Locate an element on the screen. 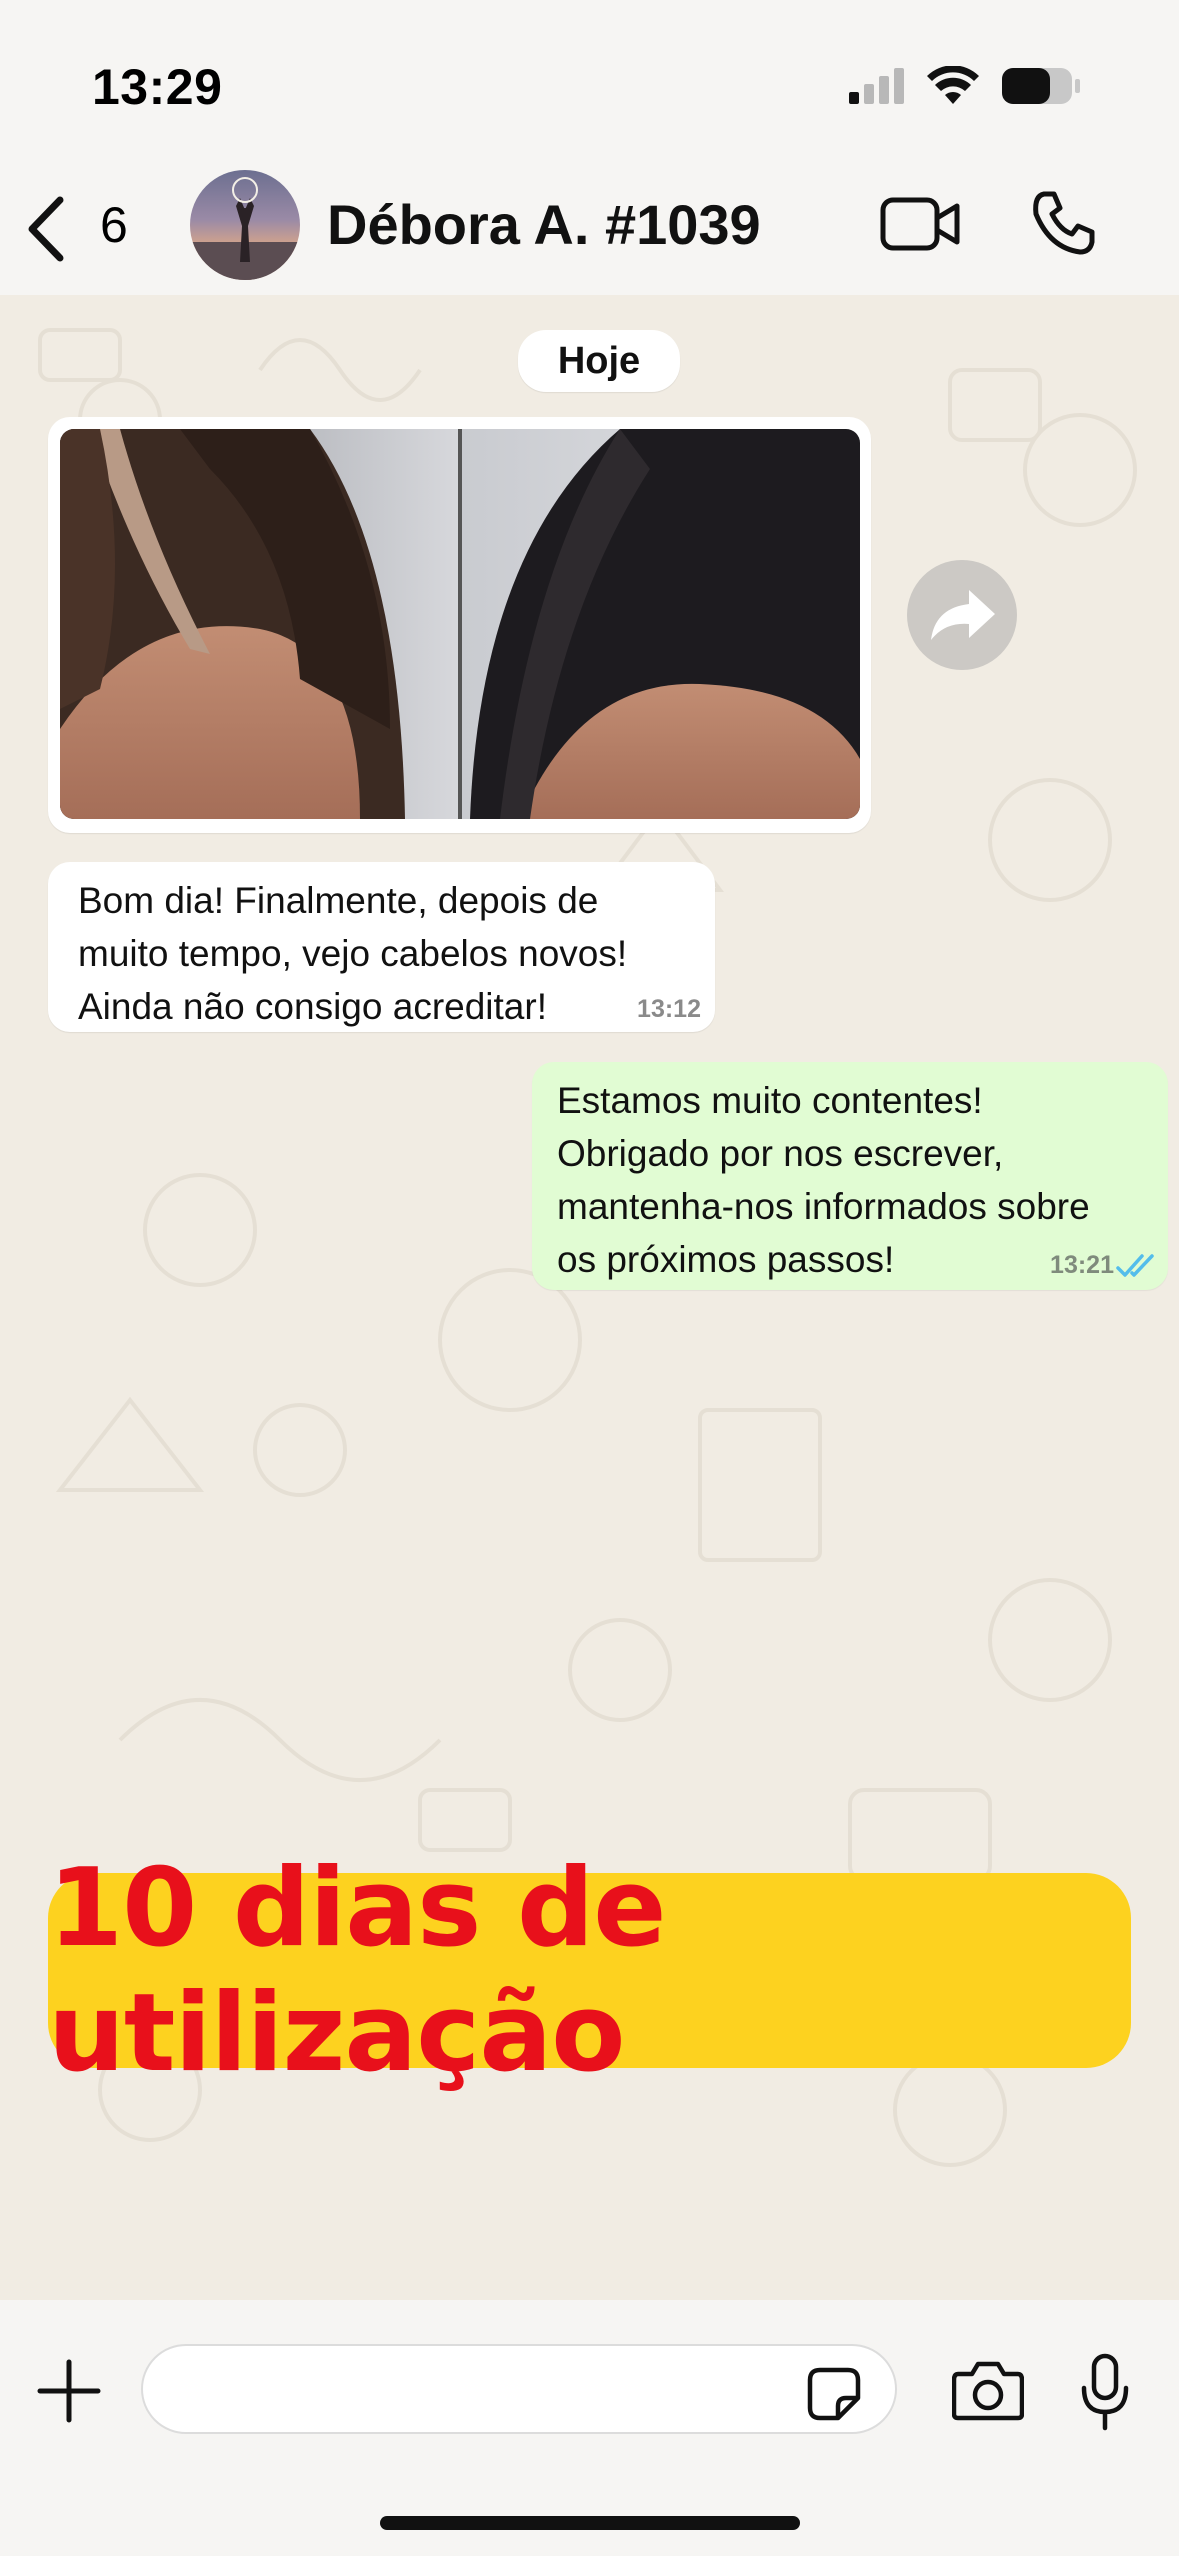  contact-avatar is located at coordinates (245, 225).